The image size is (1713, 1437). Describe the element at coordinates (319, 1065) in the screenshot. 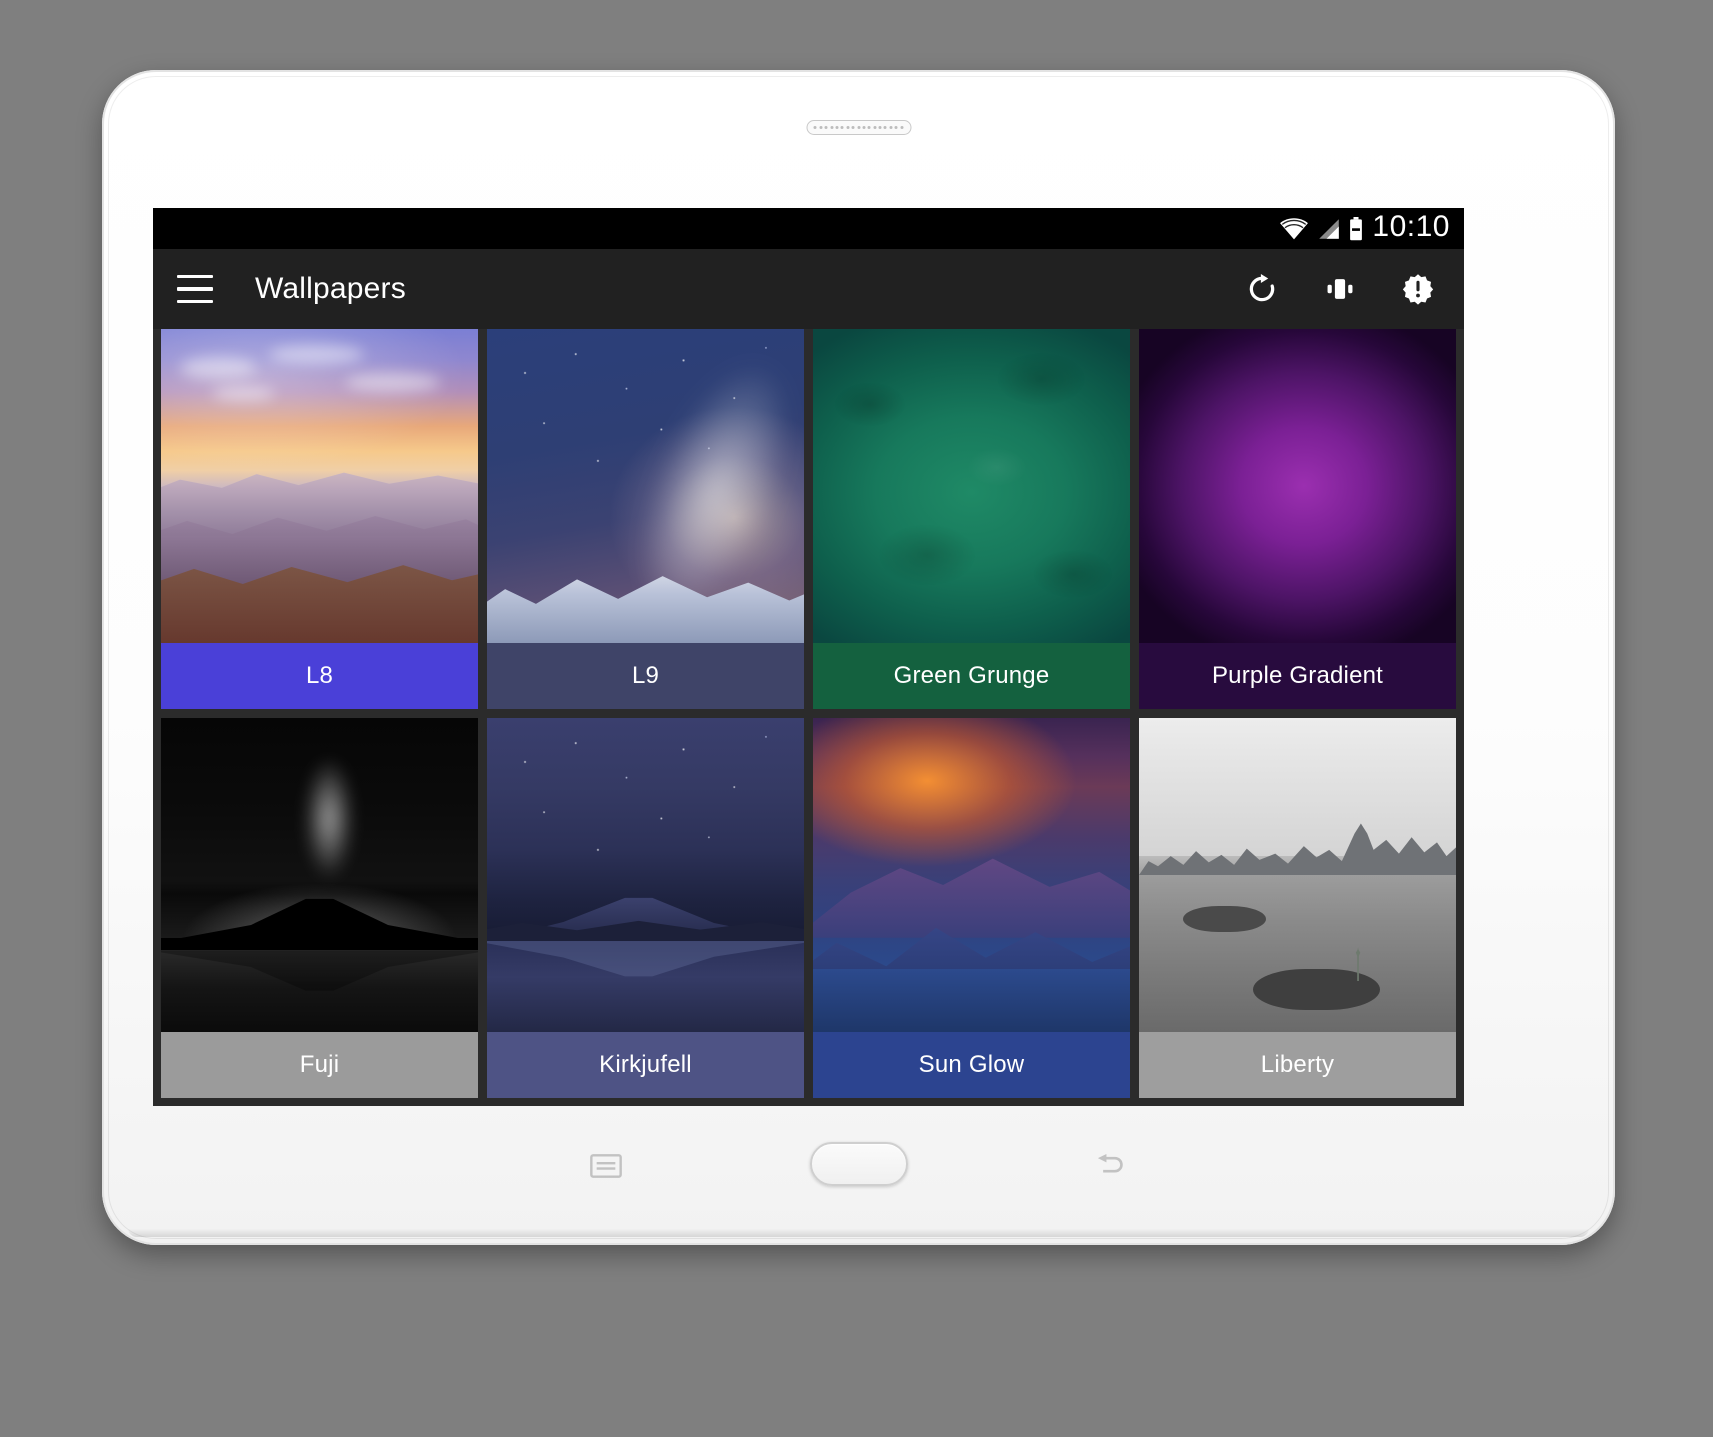

I see `wallpaper-label: Fuji` at that location.